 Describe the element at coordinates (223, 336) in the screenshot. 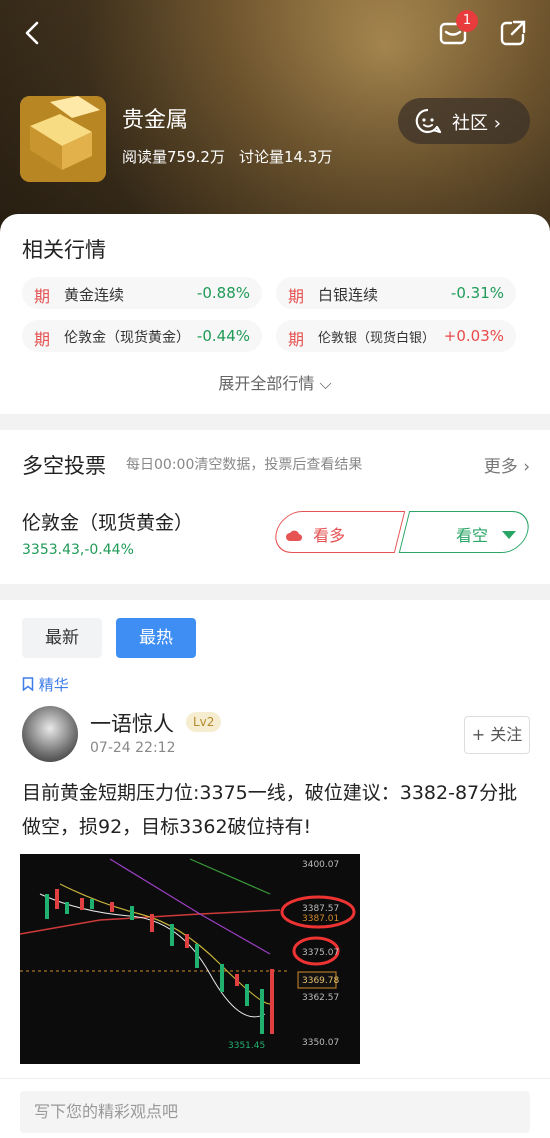

I see `quote-change: -0.44%` at that location.